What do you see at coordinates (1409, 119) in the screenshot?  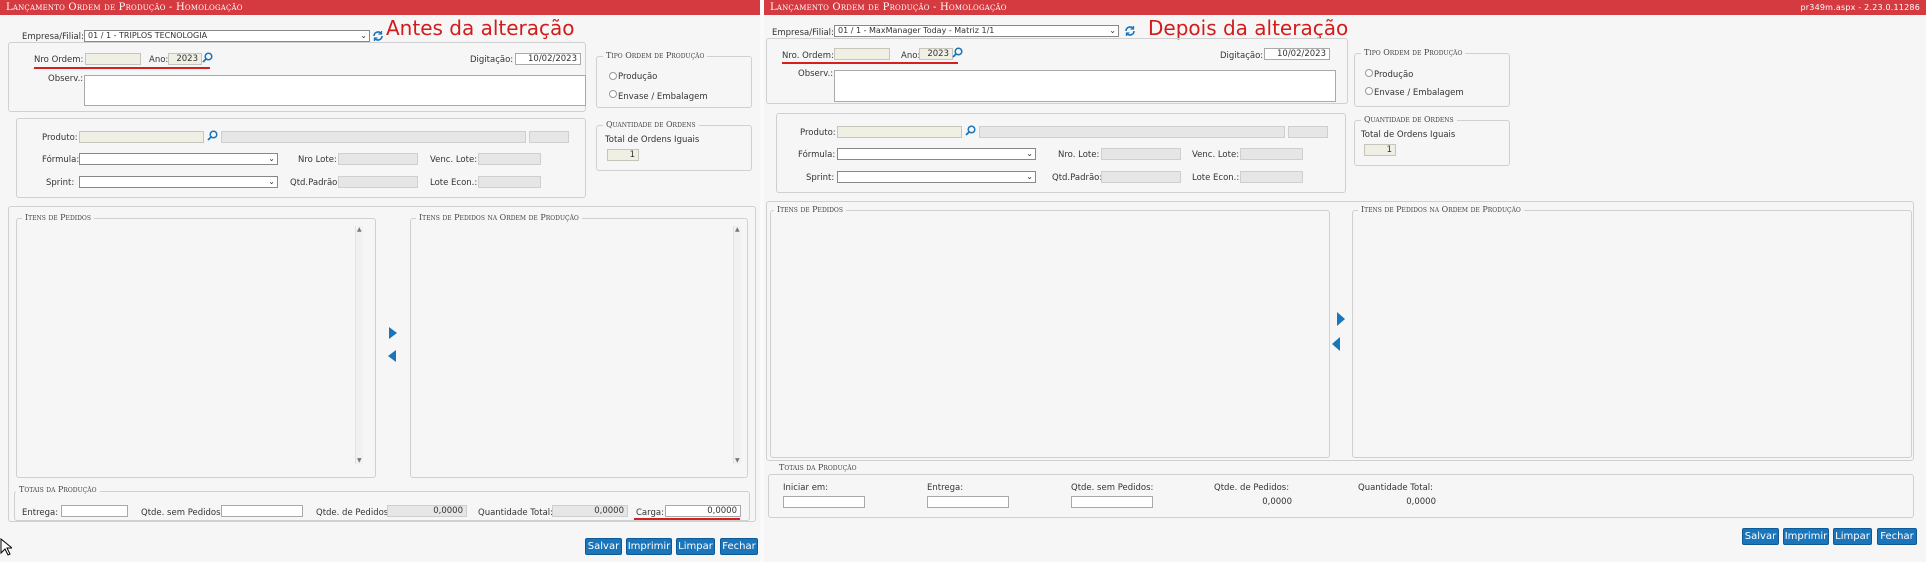 I see `qtd-ordens-legend: Quantidade de Ordens` at bounding box center [1409, 119].